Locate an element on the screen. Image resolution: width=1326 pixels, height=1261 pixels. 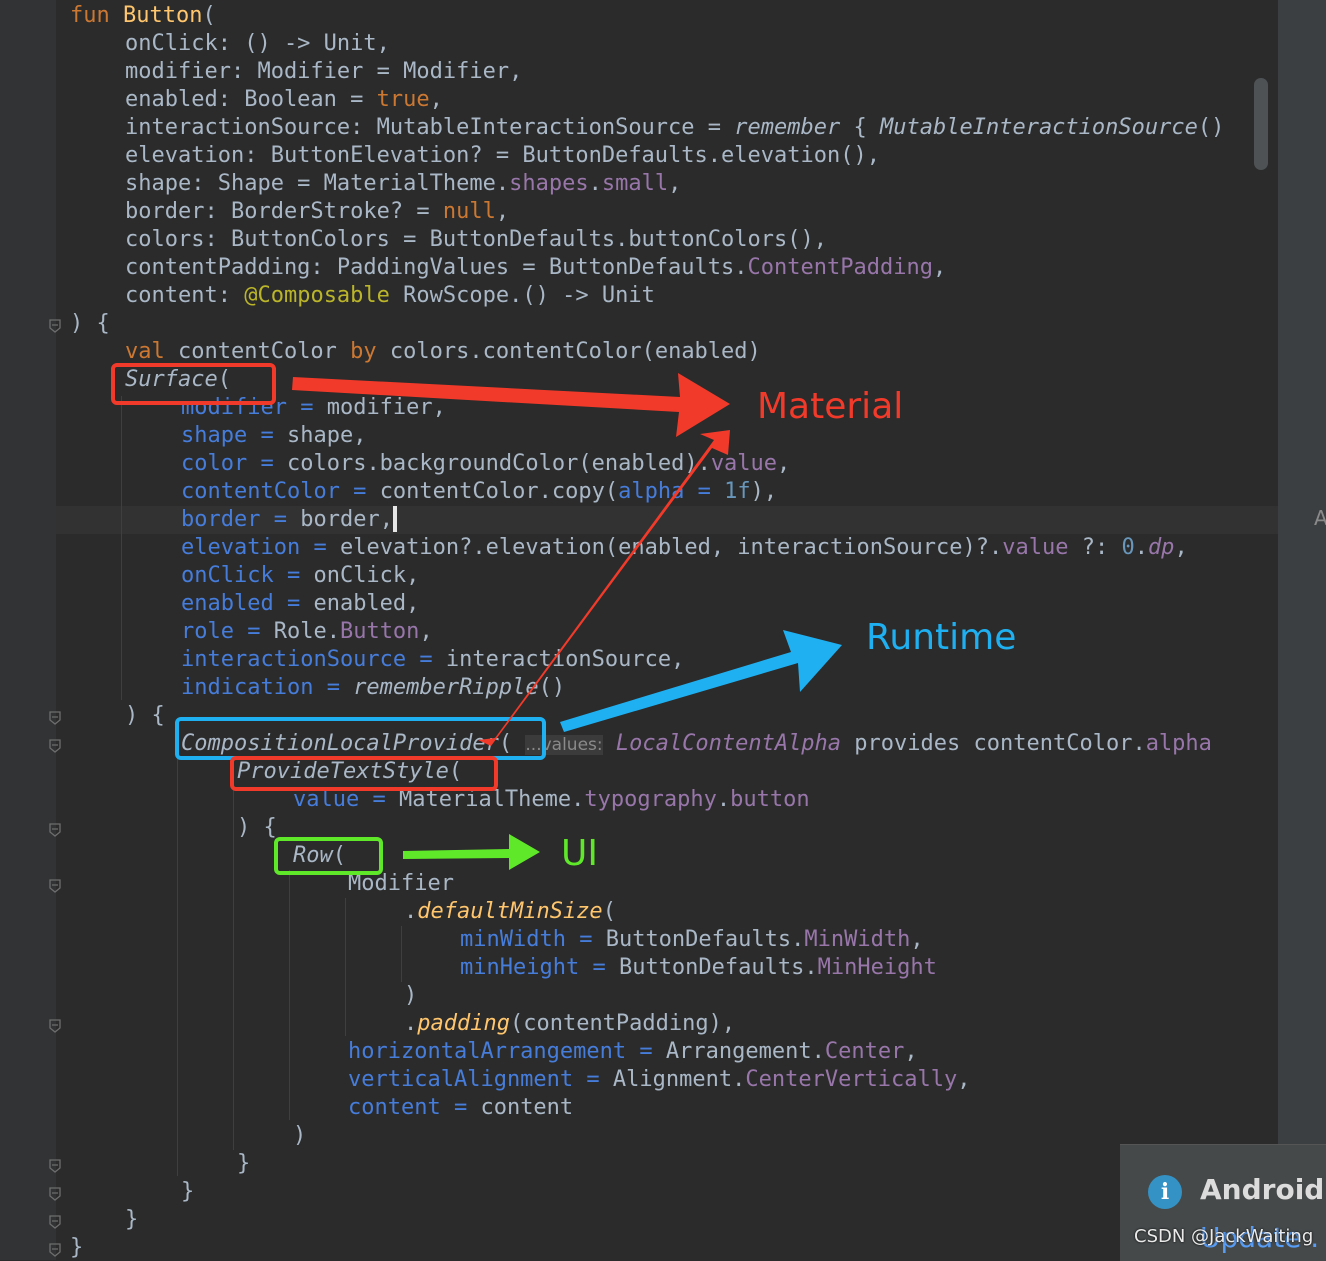
watermark: CSDN @JackWaiting is located at coordinates (1224, 1236).